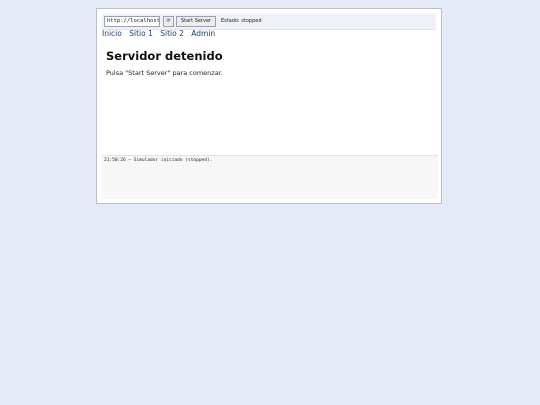 This screenshot has width=540, height=405. Describe the element at coordinates (158, 160) in the screenshot. I see `log-line: 21:50:26 — Simulador iniciado (stopped).` at that location.